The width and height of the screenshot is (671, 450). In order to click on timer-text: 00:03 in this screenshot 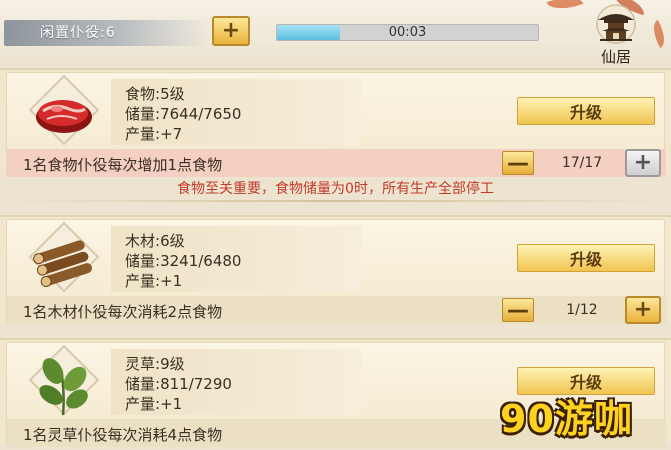, I will do `click(407, 32)`.